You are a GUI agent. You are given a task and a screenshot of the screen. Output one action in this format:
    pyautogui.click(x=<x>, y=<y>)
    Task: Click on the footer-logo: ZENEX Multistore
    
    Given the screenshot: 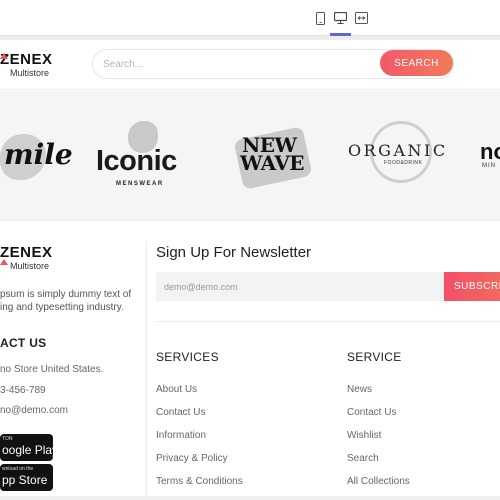 What is the action you would take?
    pyautogui.click(x=26, y=257)
    